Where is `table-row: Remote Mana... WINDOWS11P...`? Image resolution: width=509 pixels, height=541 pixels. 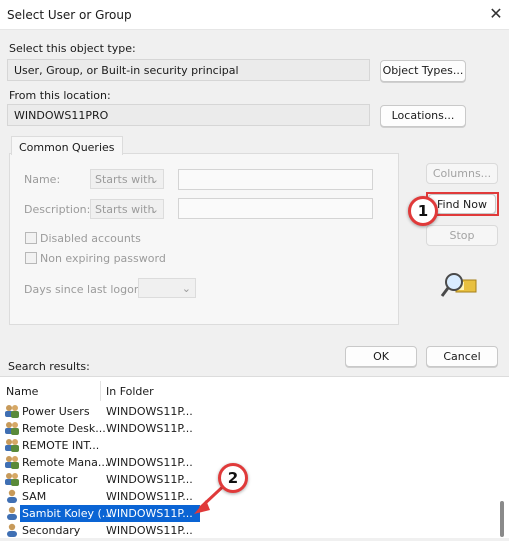
table-row: Remote Mana... WINDOWS11P... is located at coordinates (254, 462).